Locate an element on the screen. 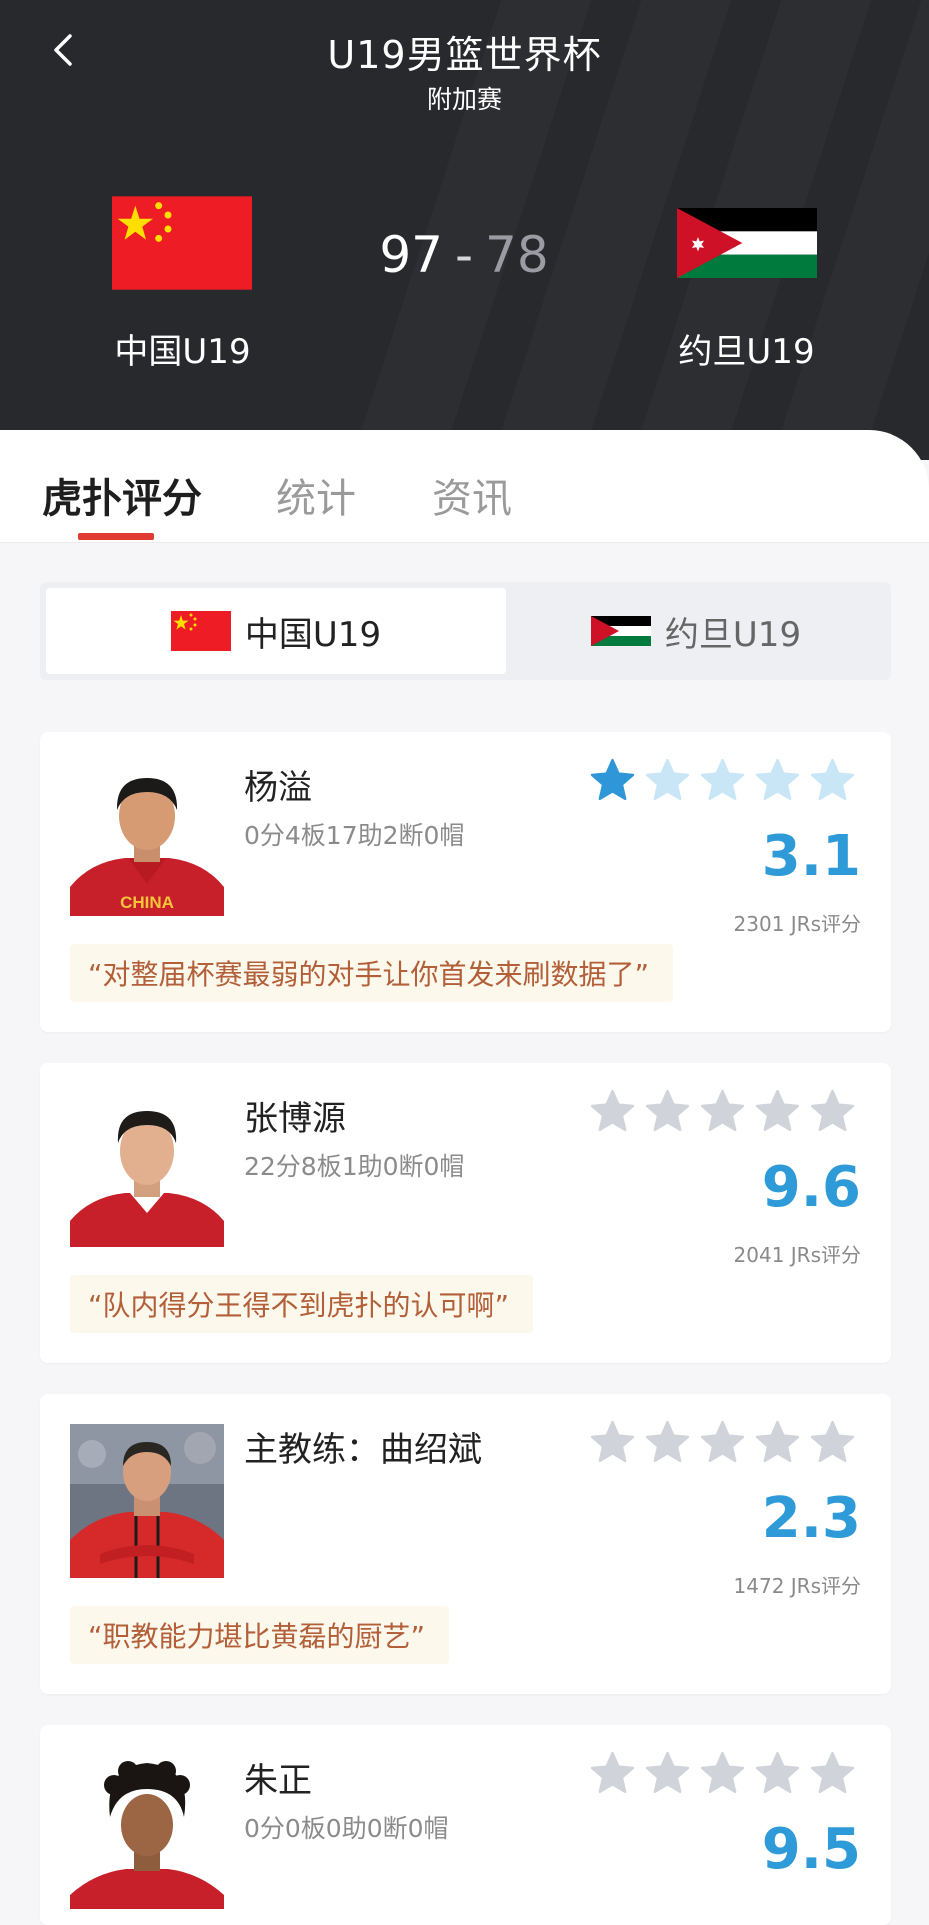 The height and width of the screenshot is (1925, 929). away-team-name: 约旦U19 is located at coordinates (746, 348).